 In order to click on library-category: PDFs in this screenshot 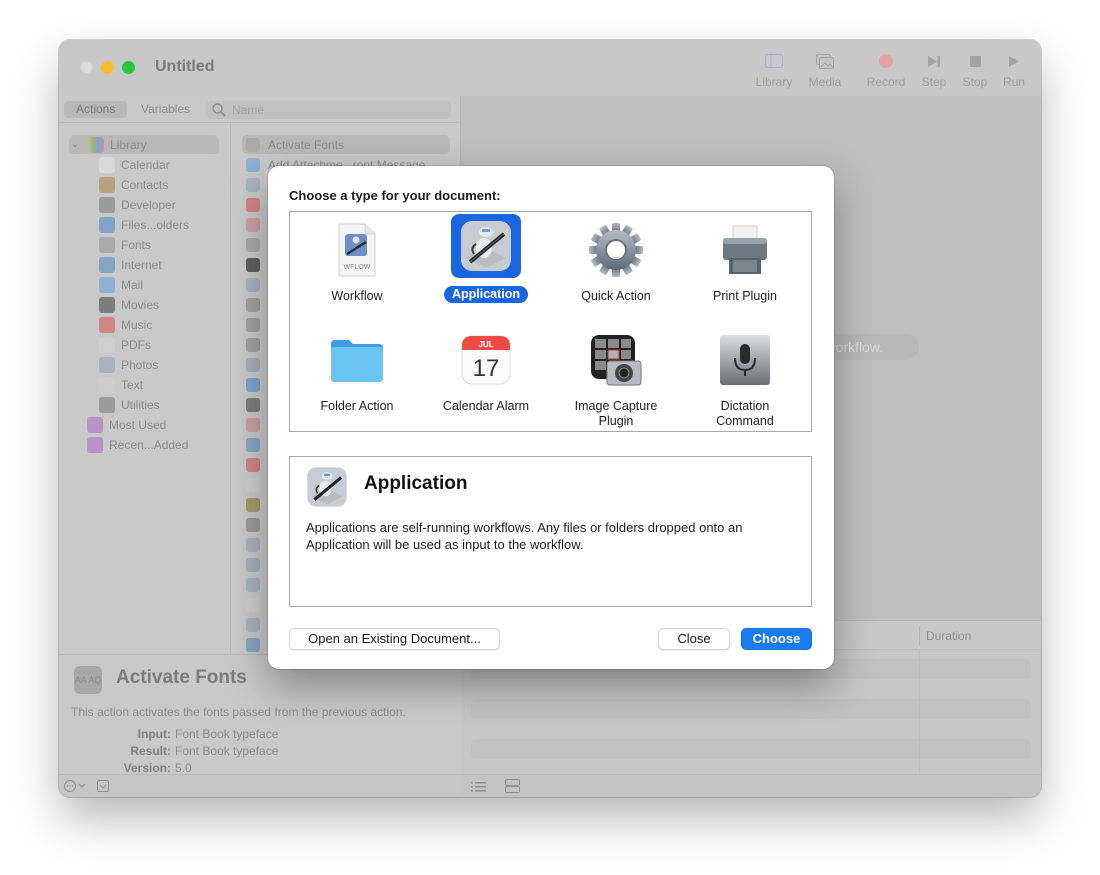, I will do `click(125, 344)`.